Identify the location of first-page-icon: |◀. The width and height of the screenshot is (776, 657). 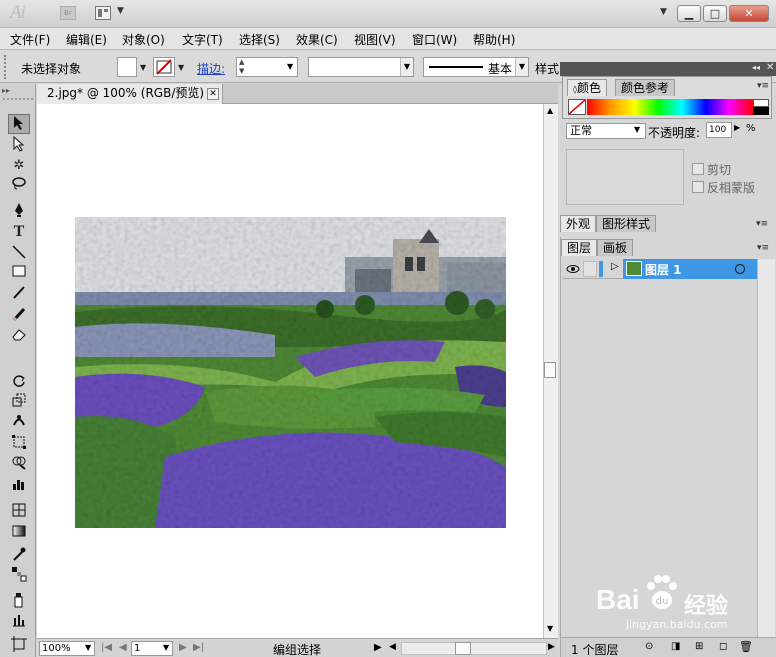
(106, 647).